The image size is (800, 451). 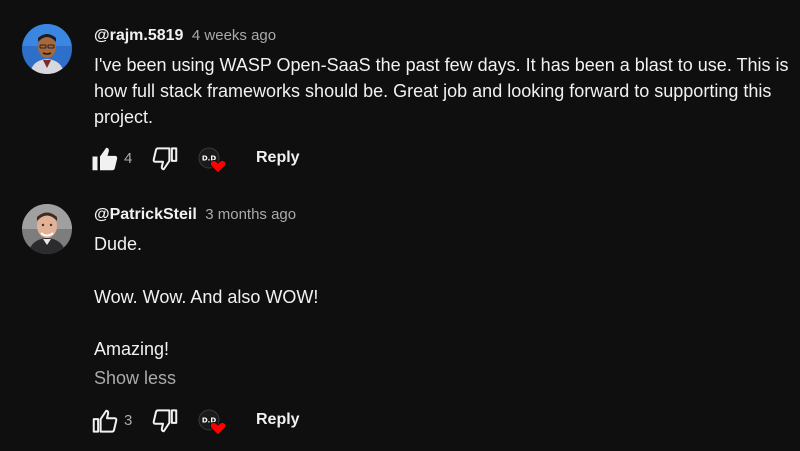 What do you see at coordinates (206, 297) in the screenshot?
I see `comment-paragraph: Wow. Wow. And also WOW!` at bounding box center [206, 297].